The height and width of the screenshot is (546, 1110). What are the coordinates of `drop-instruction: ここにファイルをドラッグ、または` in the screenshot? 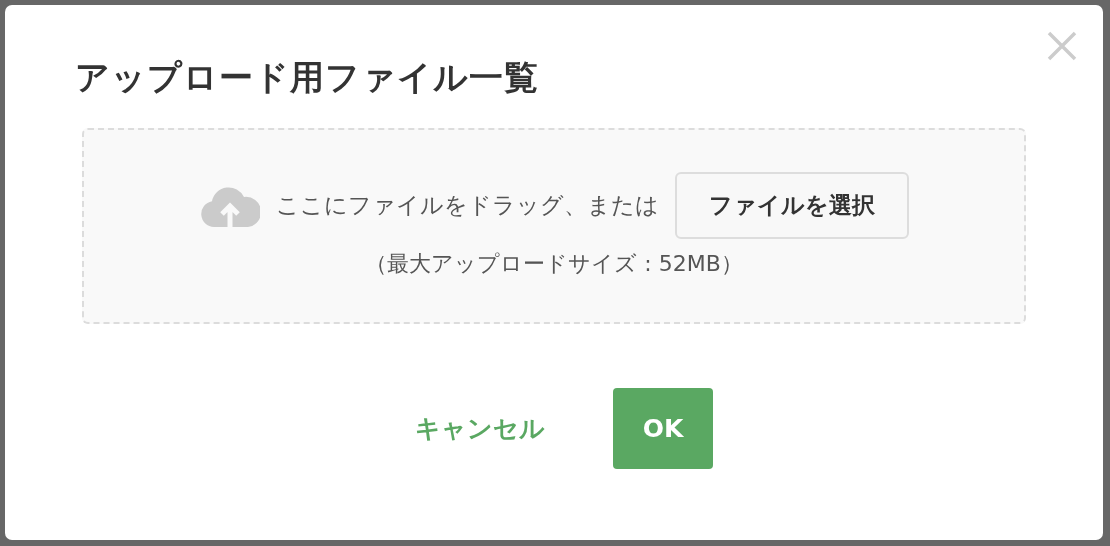 It's located at (467, 206).